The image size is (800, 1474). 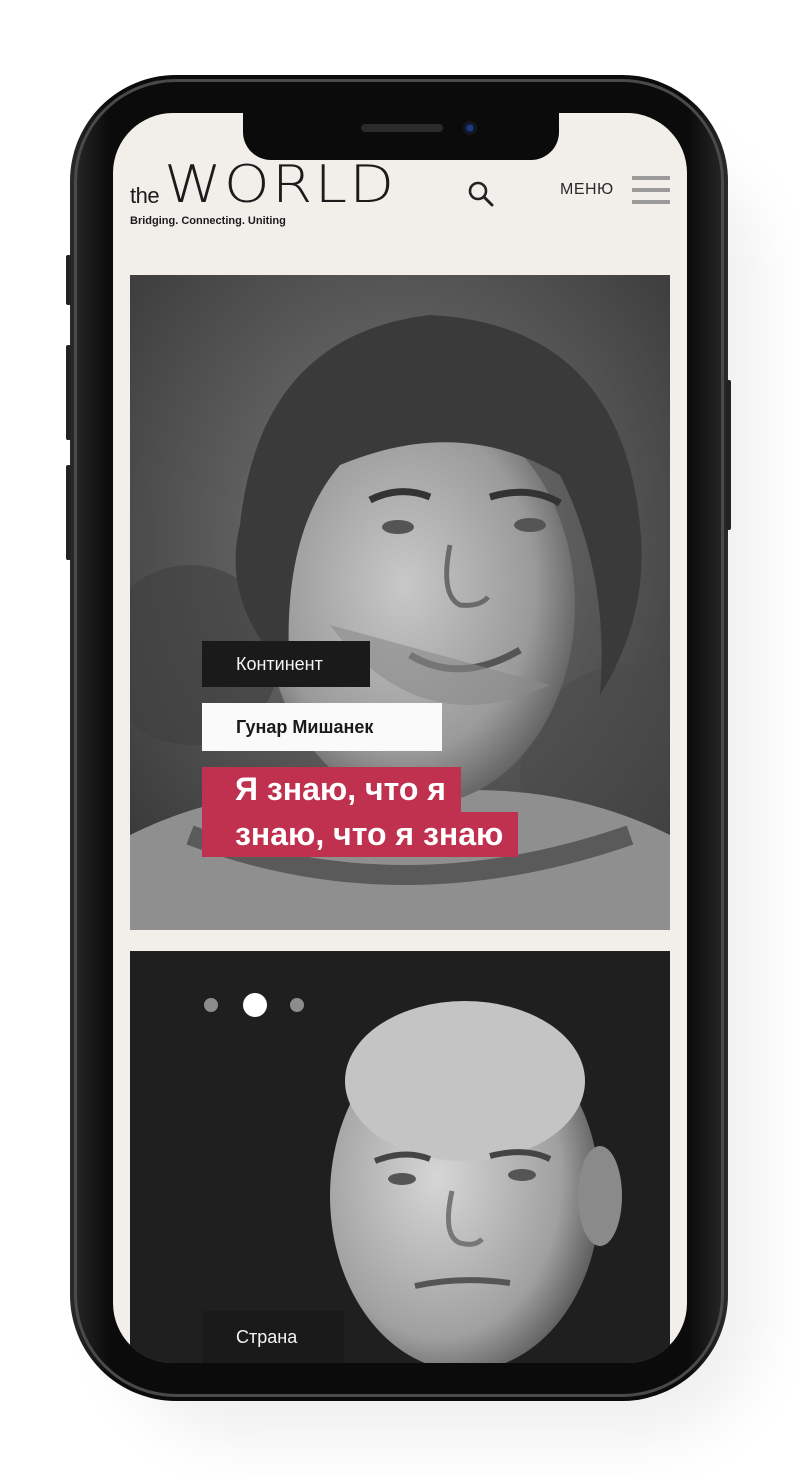 What do you see at coordinates (331, 789) in the screenshot?
I see `headline-line-1: Я знаю, что я` at bounding box center [331, 789].